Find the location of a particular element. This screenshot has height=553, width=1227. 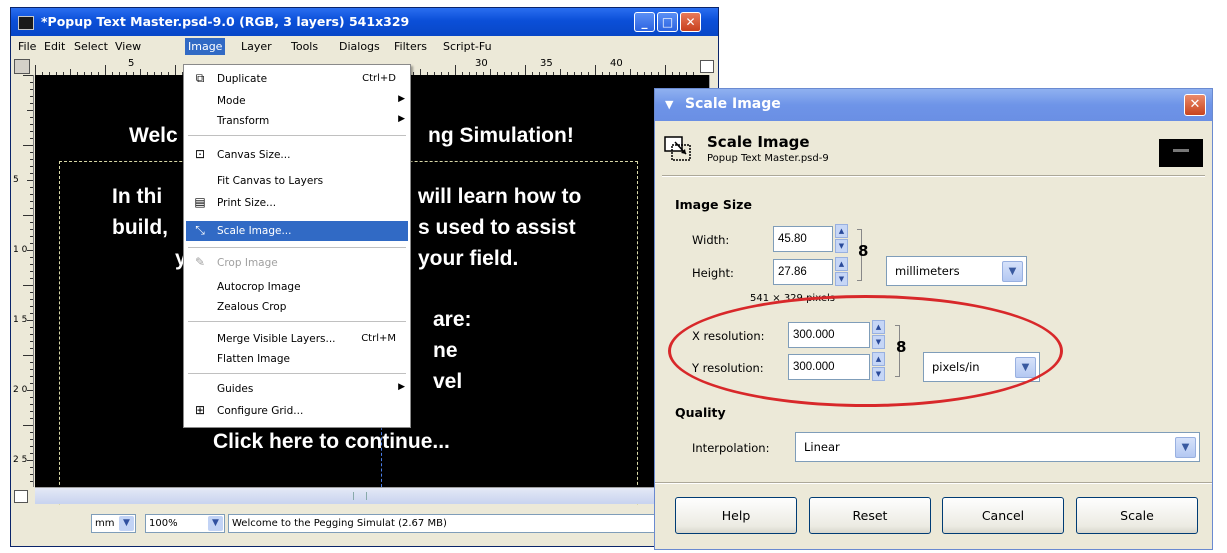

menu-item-transform: Transform ▶ is located at coordinates (297, 121).